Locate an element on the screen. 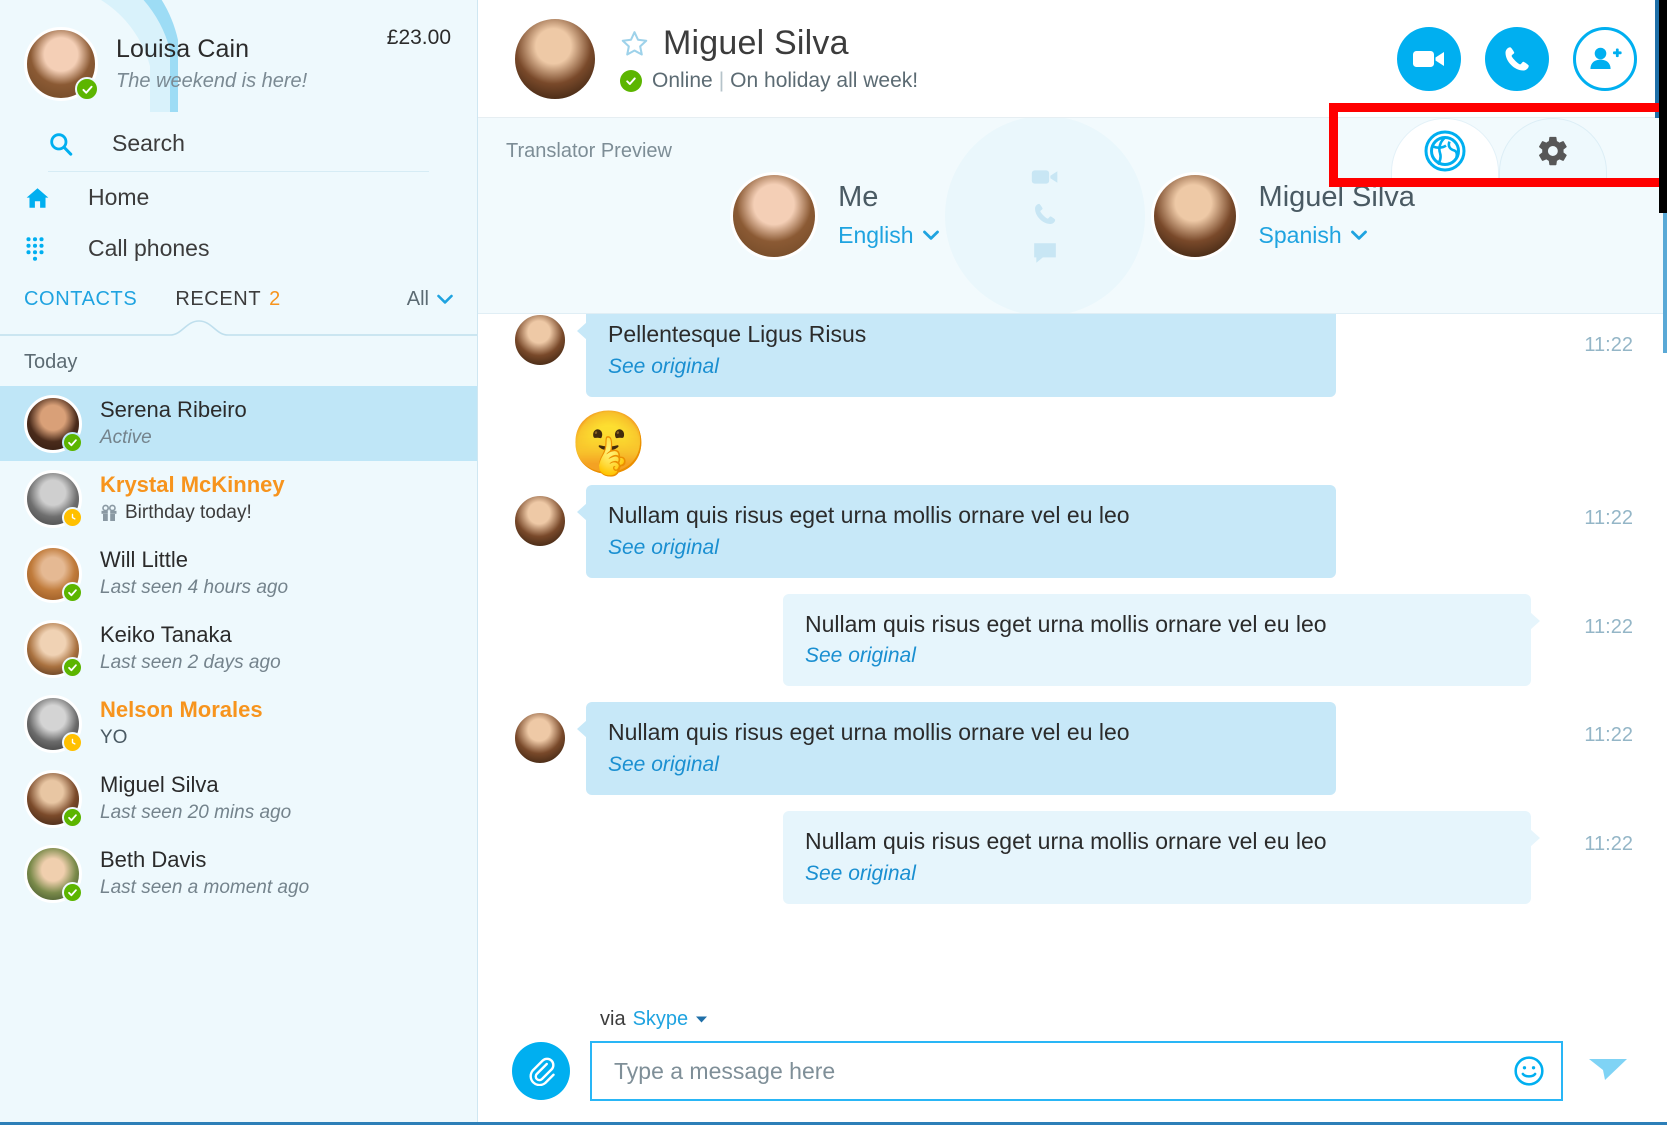 The image size is (1667, 1125). list-item: Keiko Tanaka Last seen 2 days ago is located at coordinates (238, 648).